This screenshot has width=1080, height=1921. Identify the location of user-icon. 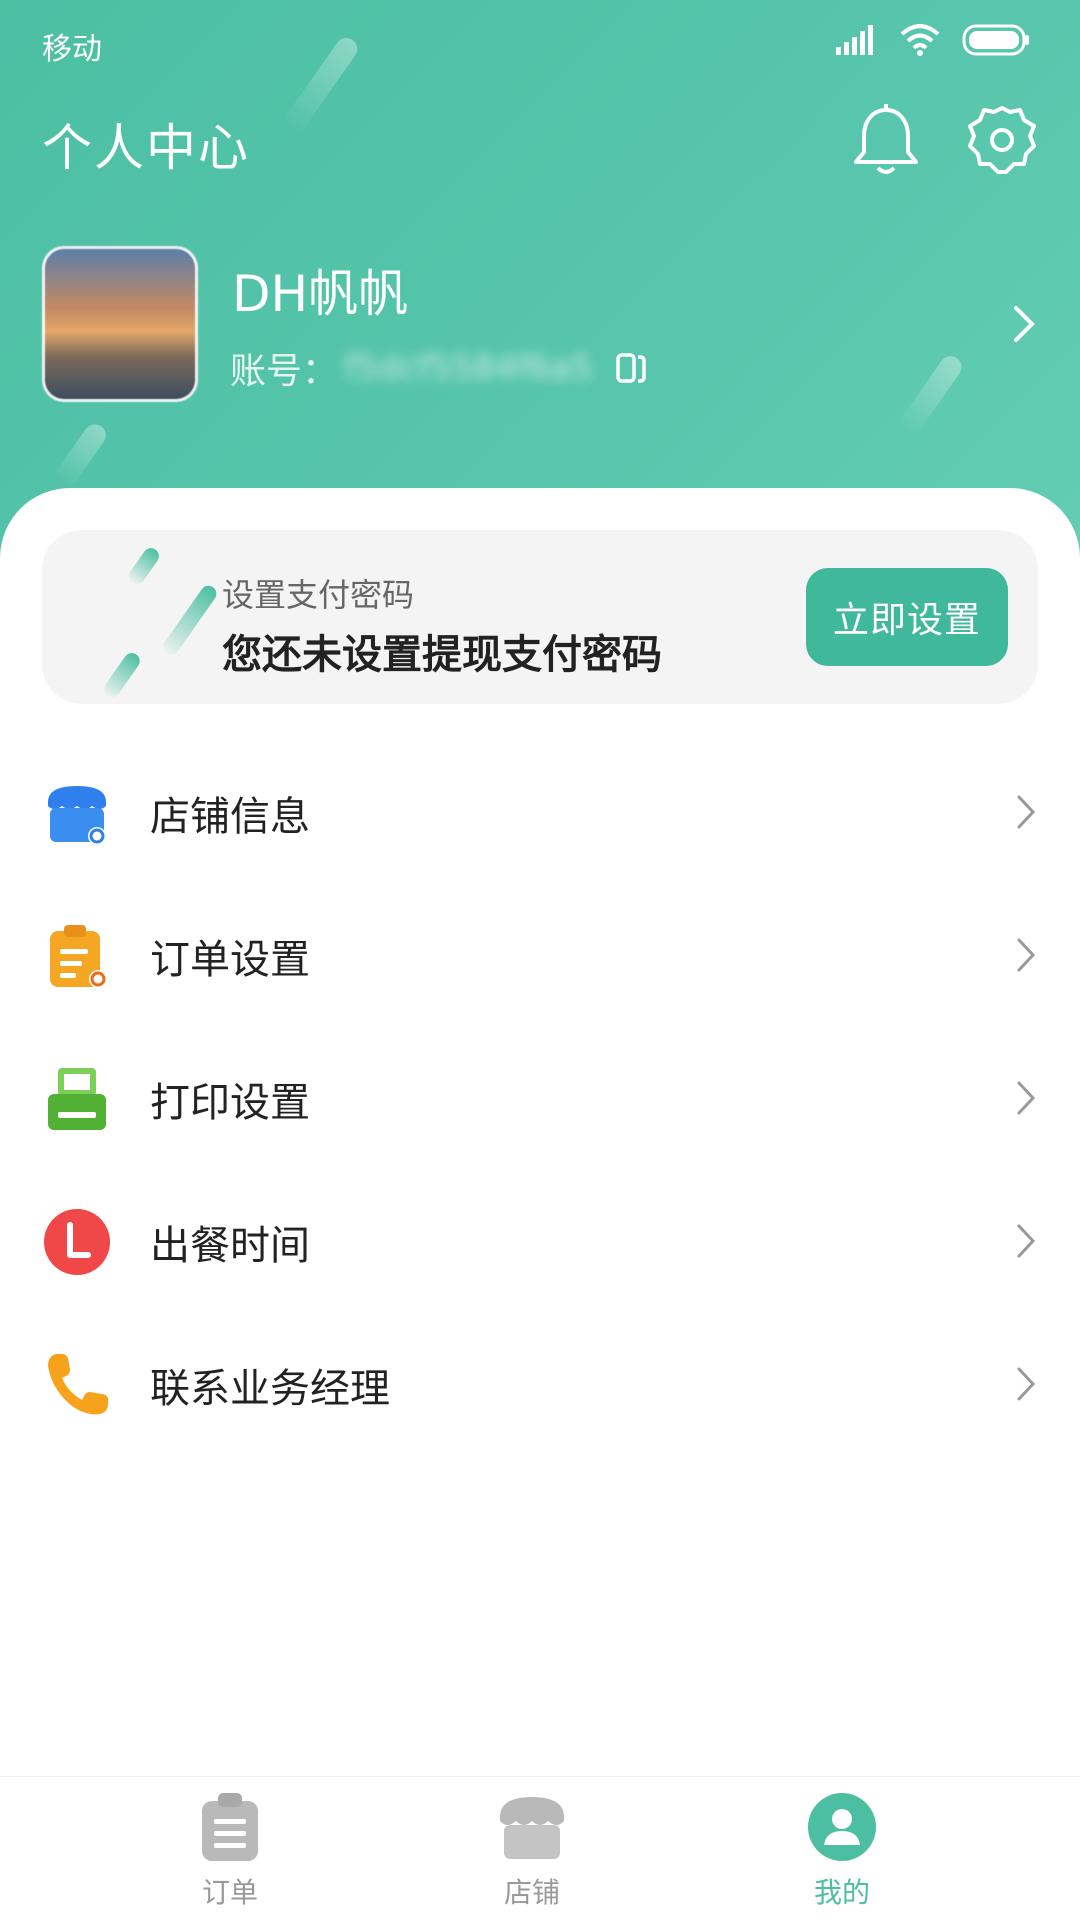
(842, 1827).